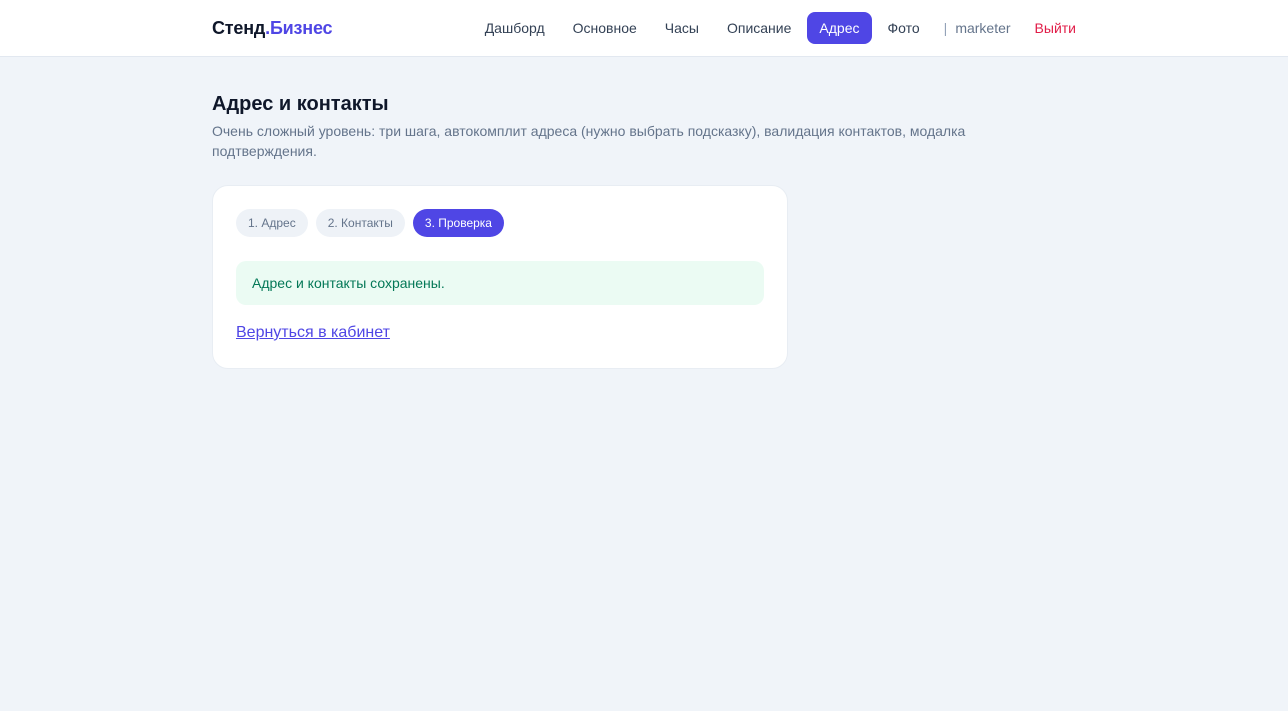 This screenshot has width=1288, height=711. What do you see at coordinates (904, 28) in the screenshot?
I see `nav-item-photo: Фото` at bounding box center [904, 28].